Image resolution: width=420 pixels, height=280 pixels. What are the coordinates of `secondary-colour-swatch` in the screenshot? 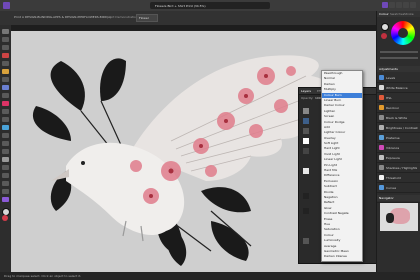 It's located at (5, 218).